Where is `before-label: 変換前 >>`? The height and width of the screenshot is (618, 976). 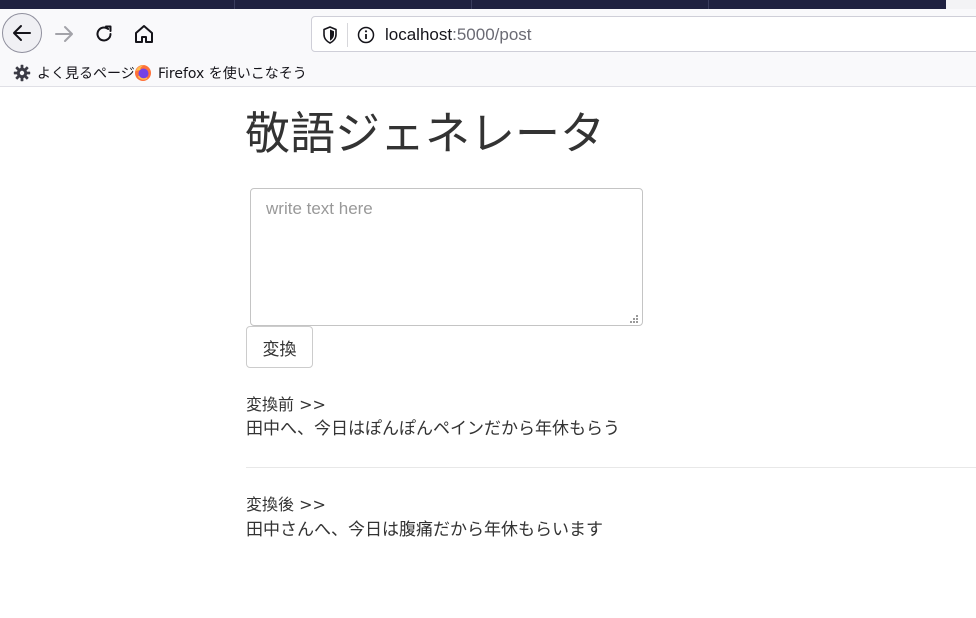
before-label: 変換前 >> is located at coordinates (286, 404).